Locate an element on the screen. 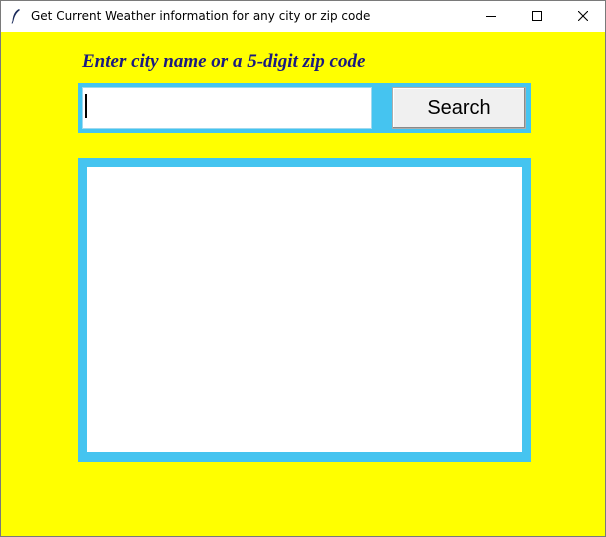 Image resolution: width=606 pixels, height=537 pixels. minimize-button is located at coordinates (491, 16).